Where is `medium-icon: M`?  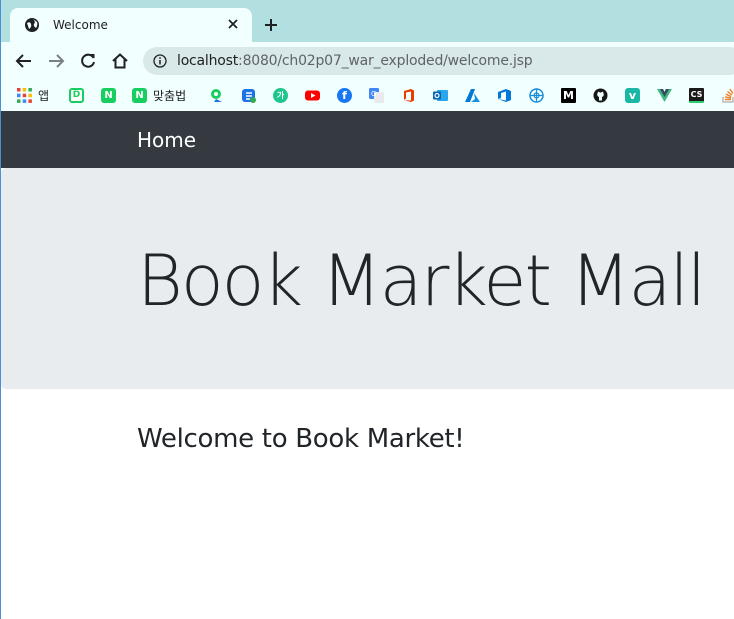
medium-icon: M is located at coordinates (568, 95).